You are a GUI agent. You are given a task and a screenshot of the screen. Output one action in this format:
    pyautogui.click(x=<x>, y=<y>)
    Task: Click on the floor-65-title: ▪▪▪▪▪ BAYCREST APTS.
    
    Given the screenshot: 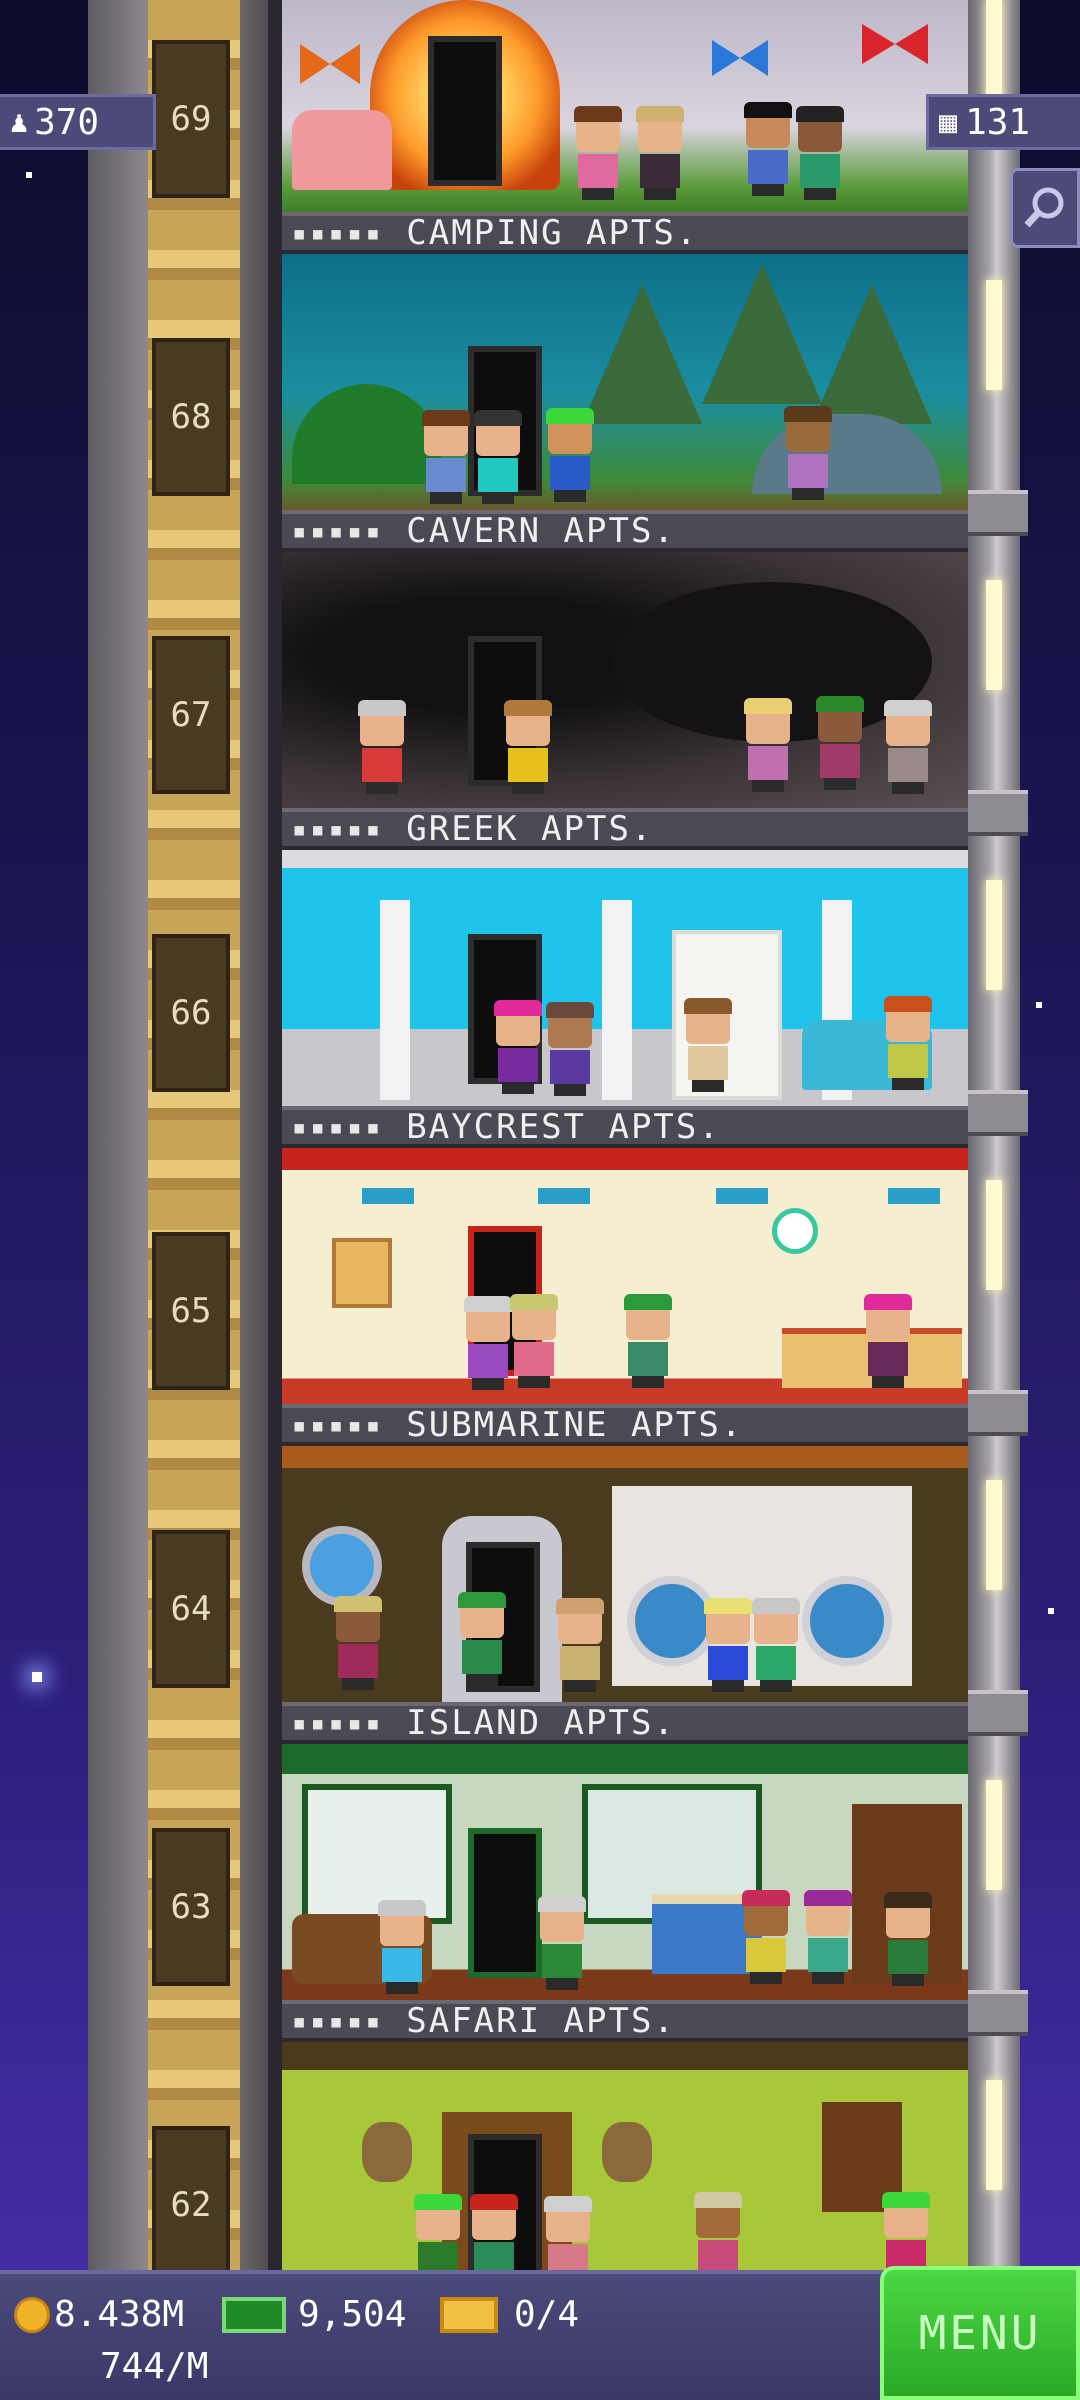 What is the action you would take?
    pyautogui.click(x=625, y=1127)
    